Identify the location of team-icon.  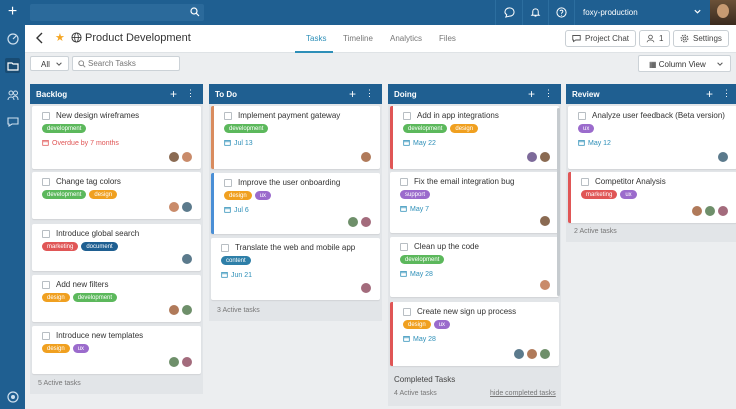
(12, 94).